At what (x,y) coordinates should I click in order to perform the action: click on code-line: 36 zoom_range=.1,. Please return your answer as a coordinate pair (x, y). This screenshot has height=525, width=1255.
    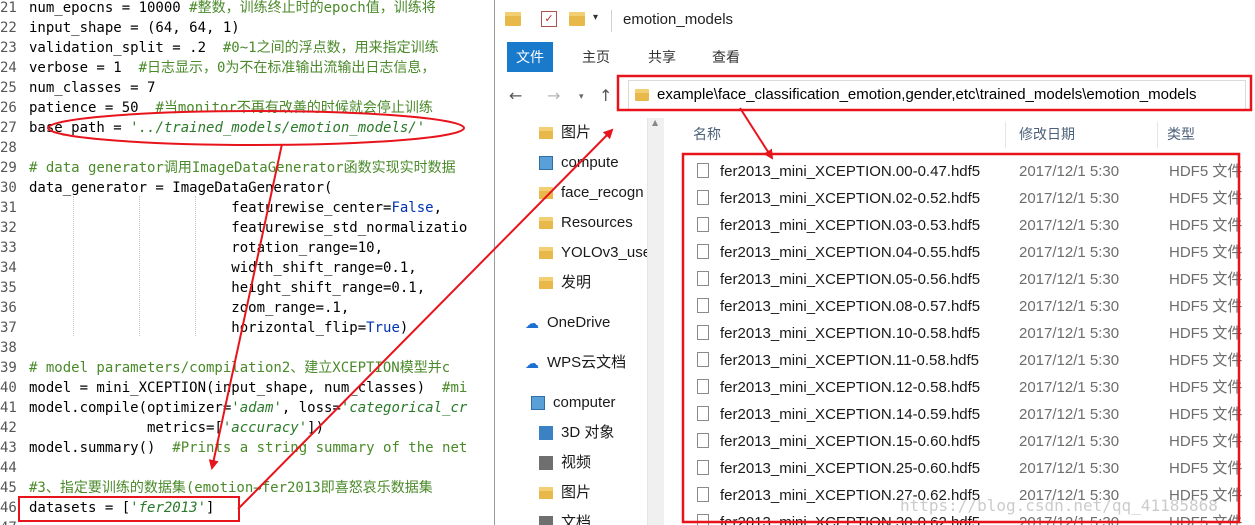
    Looking at the image, I should click on (247, 308).